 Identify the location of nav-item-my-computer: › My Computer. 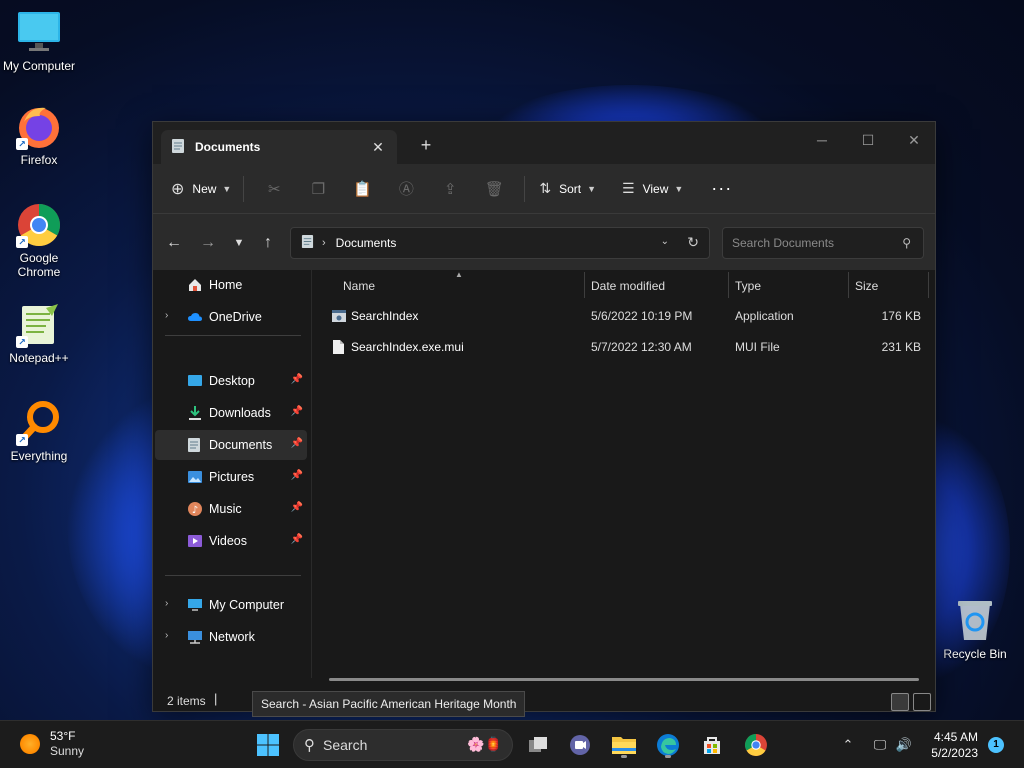
(231, 605).